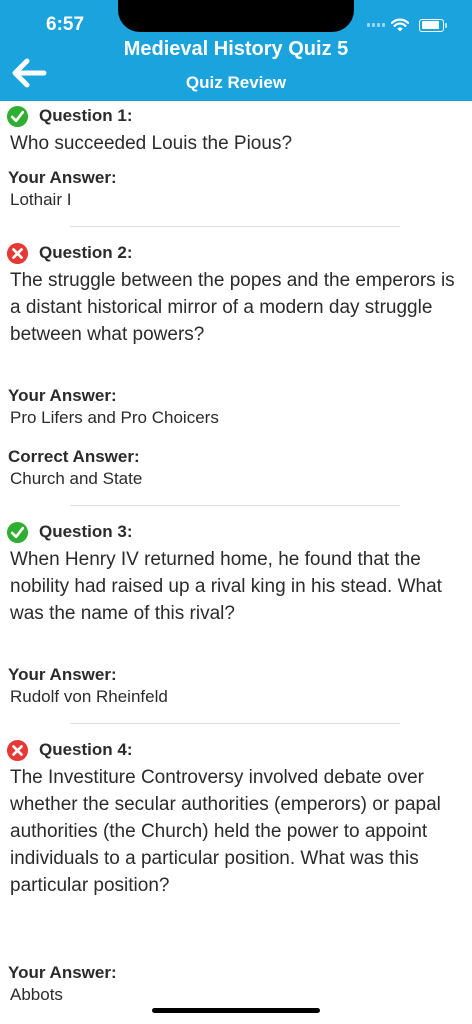 This screenshot has height=1024, width=472. What do you see at coordinates (36, 994) in the screenshot?
I see `your-answer-value: Abbots` at bounding box center [36, 994].